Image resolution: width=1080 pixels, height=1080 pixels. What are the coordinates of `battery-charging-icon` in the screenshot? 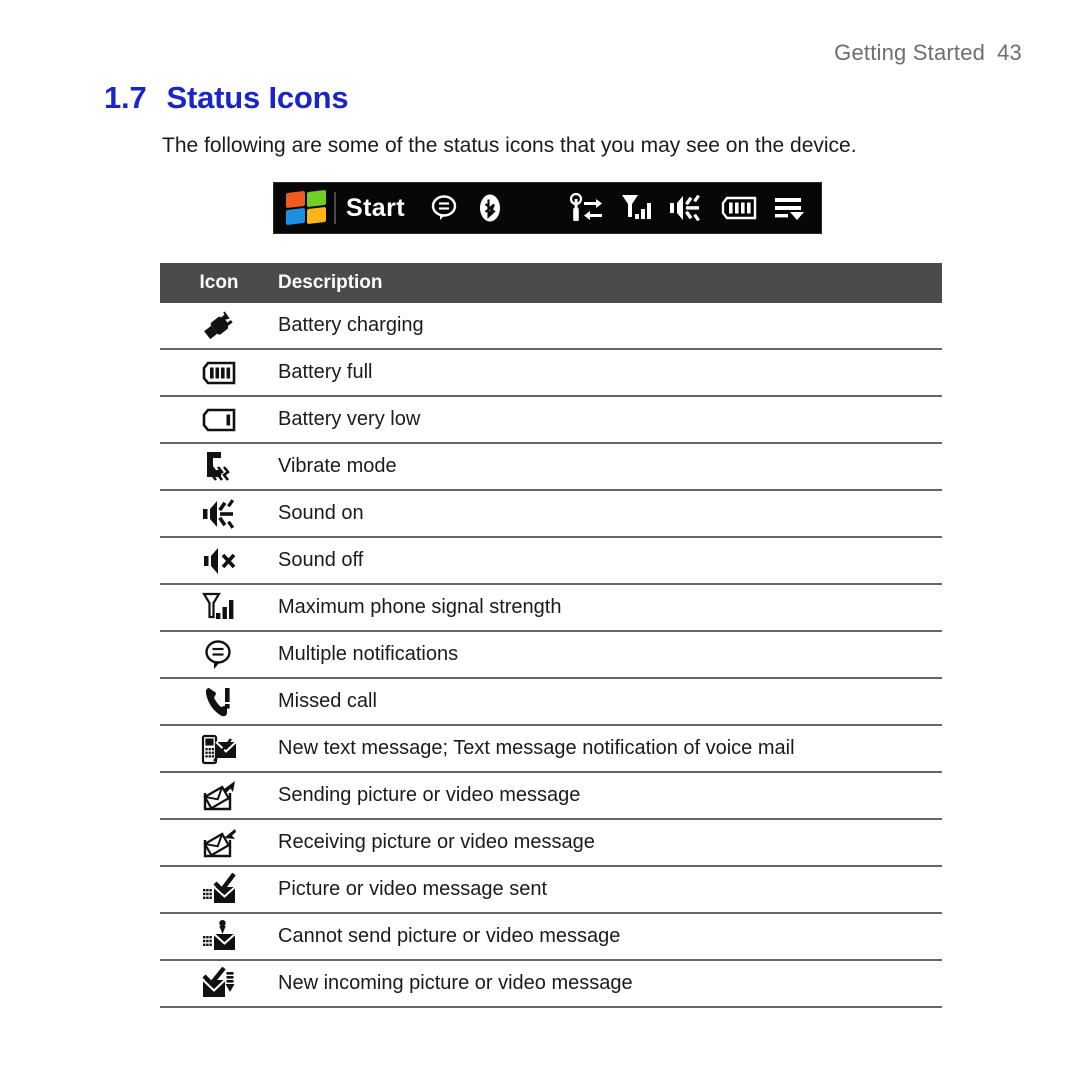 It's located at (219, 326).